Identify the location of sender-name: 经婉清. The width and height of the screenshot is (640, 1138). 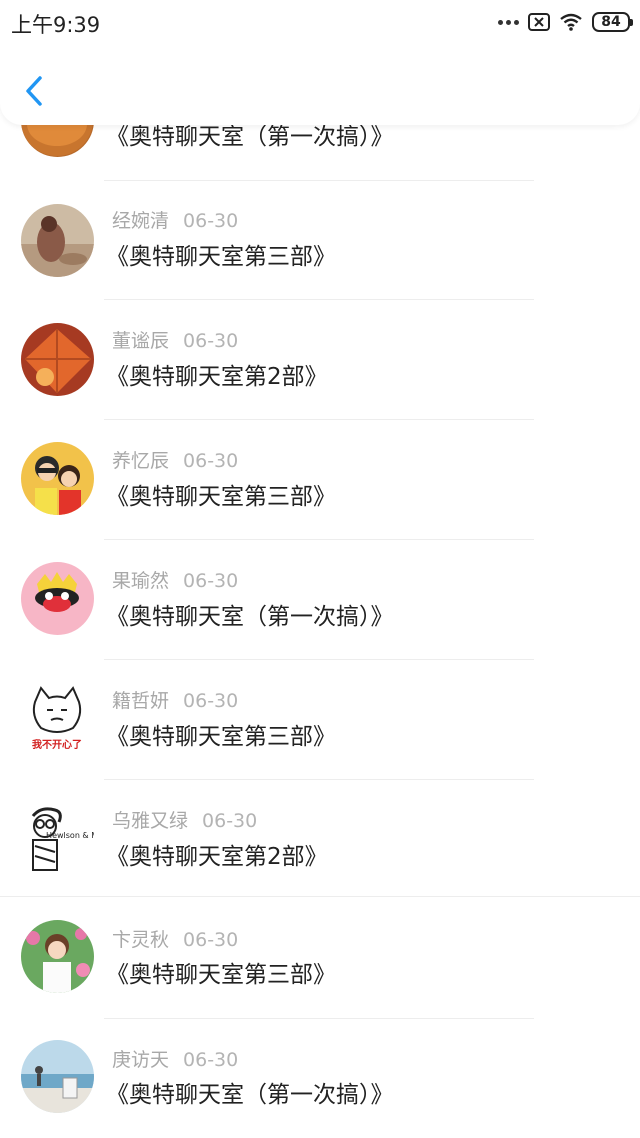
(140, 221).